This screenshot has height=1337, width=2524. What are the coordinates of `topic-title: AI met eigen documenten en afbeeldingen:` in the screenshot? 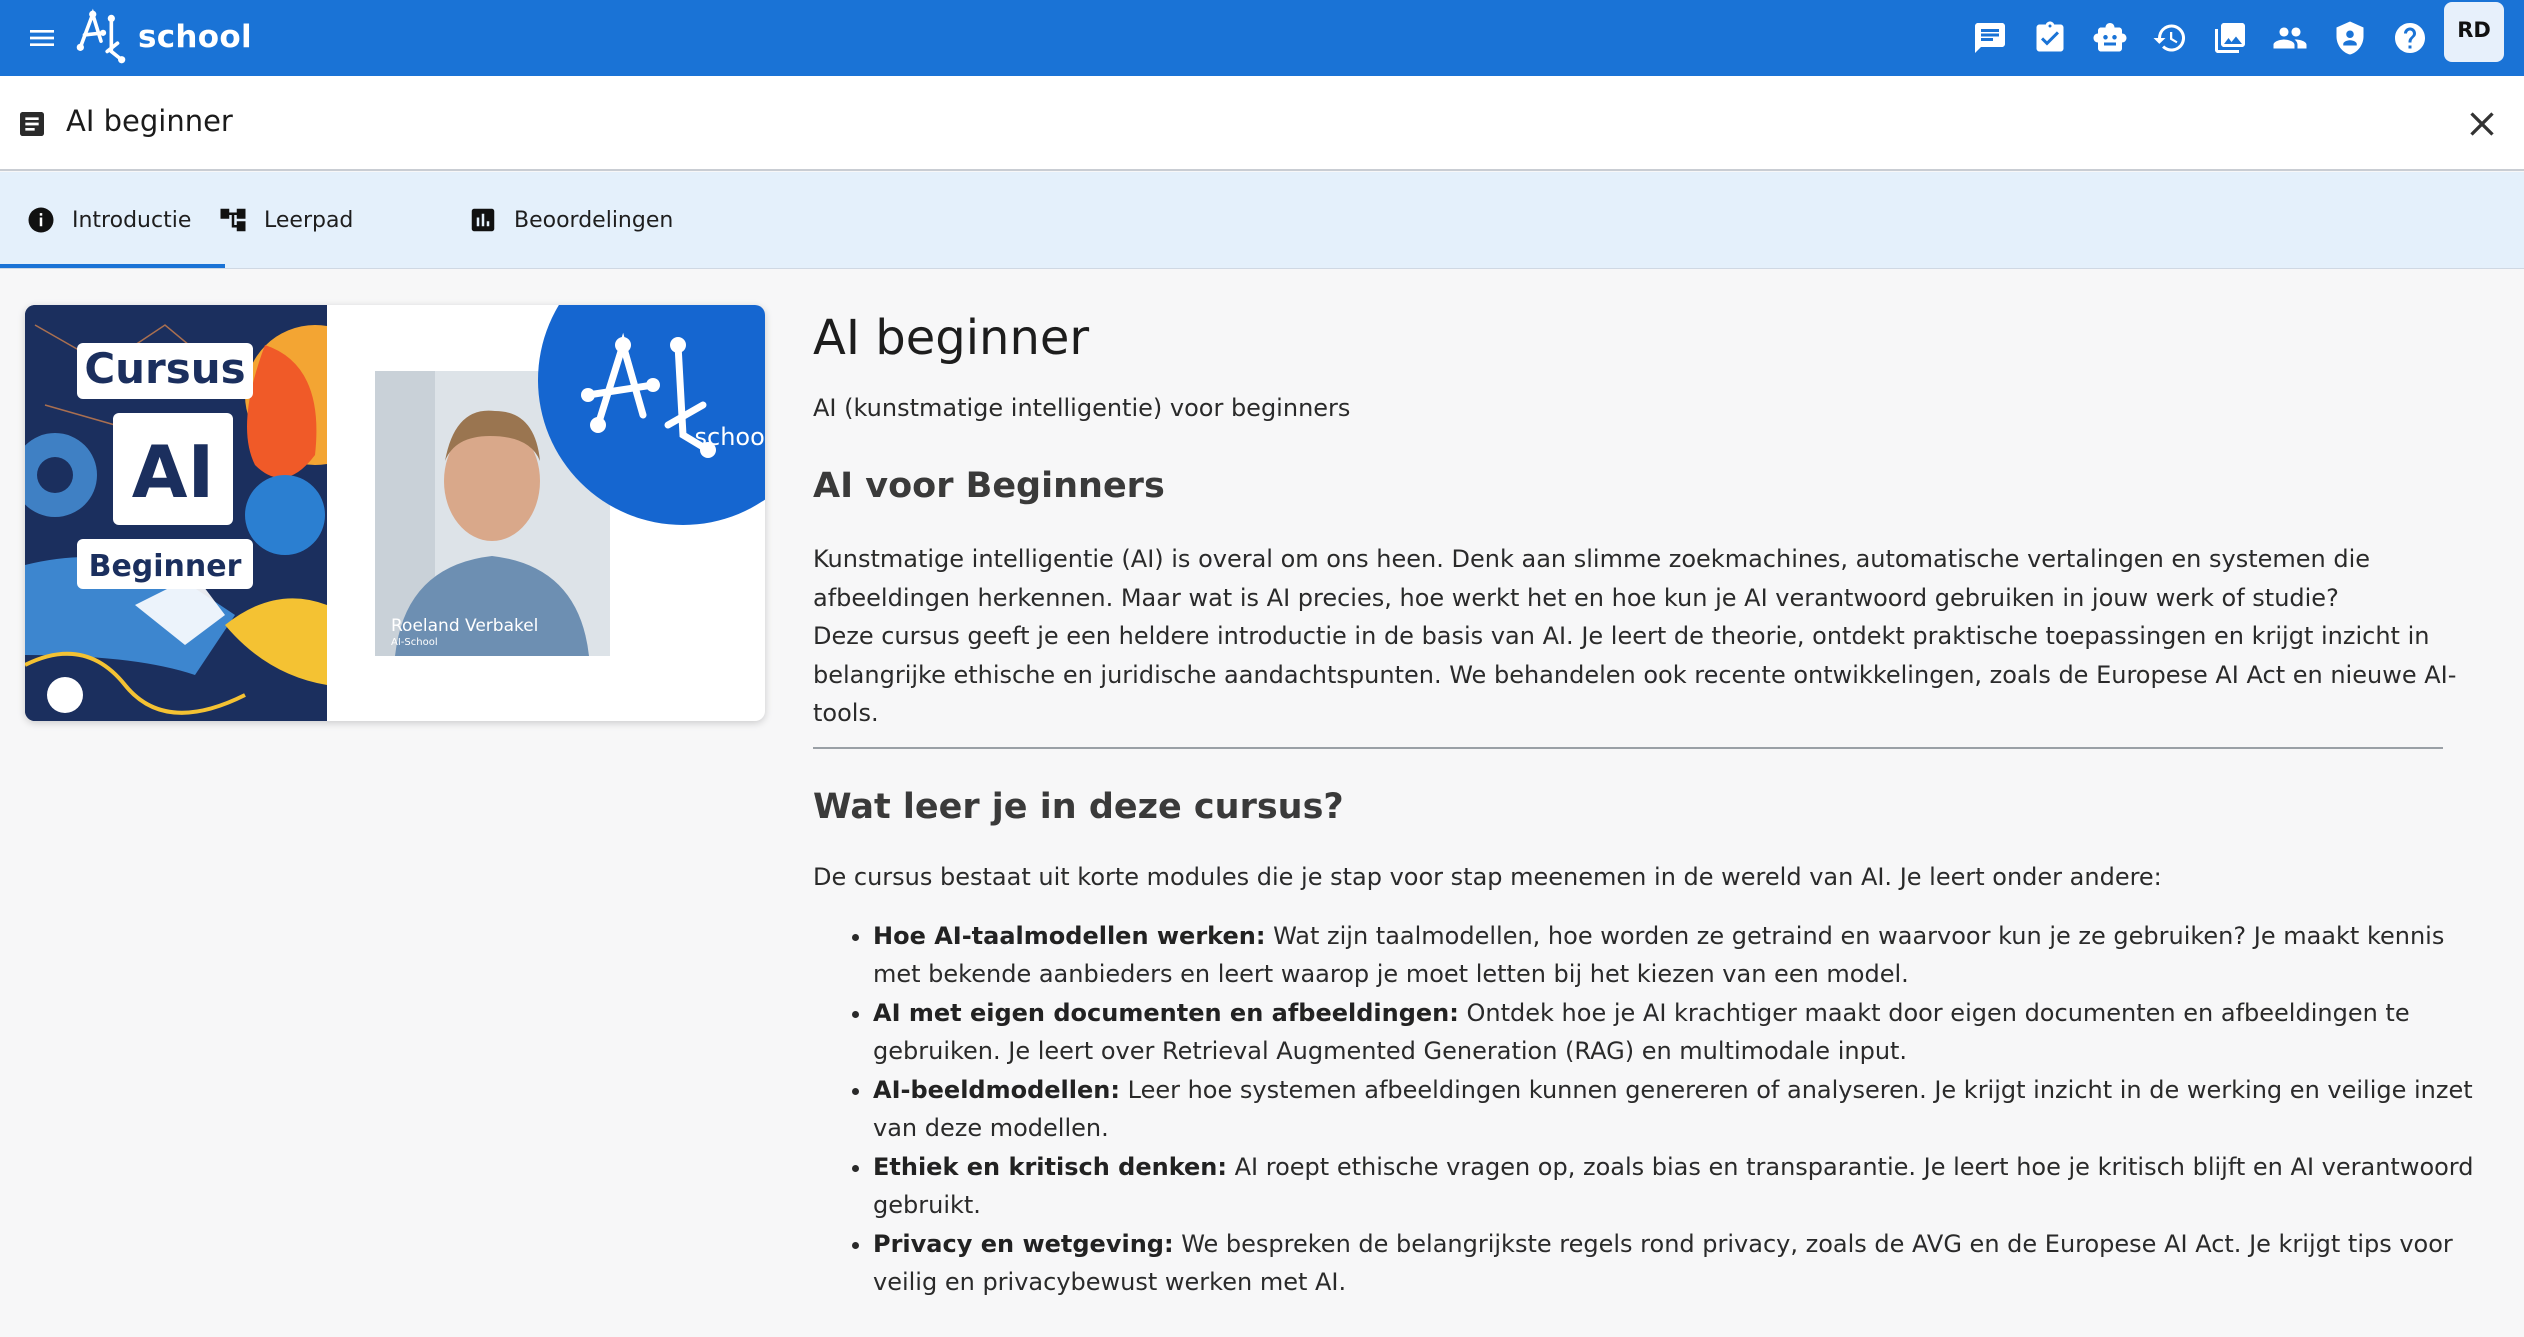 It's located at (1166, 1012).